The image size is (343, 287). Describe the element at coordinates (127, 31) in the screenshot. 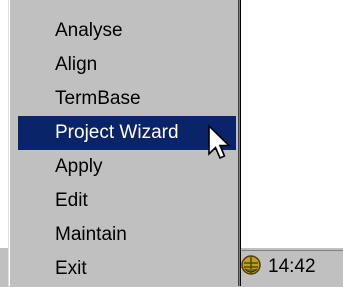

I see `menu-item-analyse: Analyse` at that location.